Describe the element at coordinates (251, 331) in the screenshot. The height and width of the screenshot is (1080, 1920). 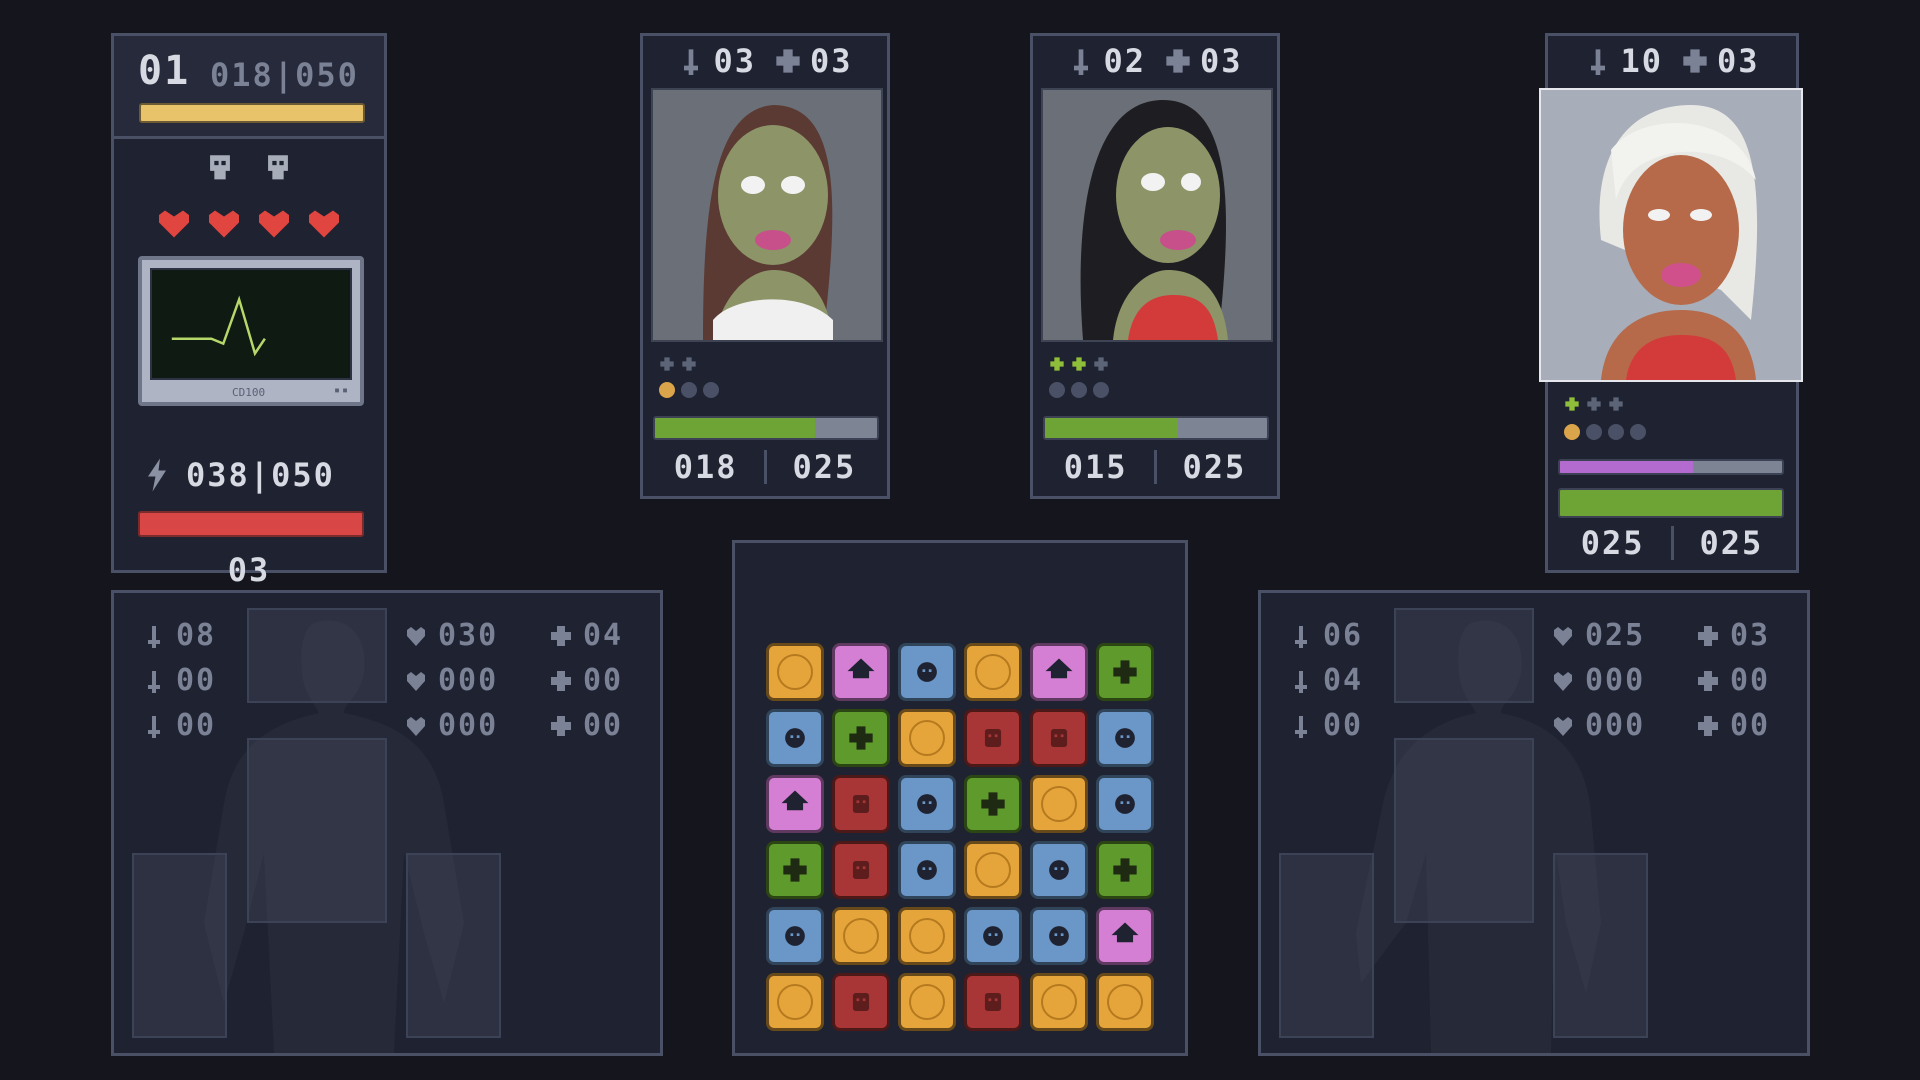
I see `heart-monitor: CD100 ▪▪` at that location.